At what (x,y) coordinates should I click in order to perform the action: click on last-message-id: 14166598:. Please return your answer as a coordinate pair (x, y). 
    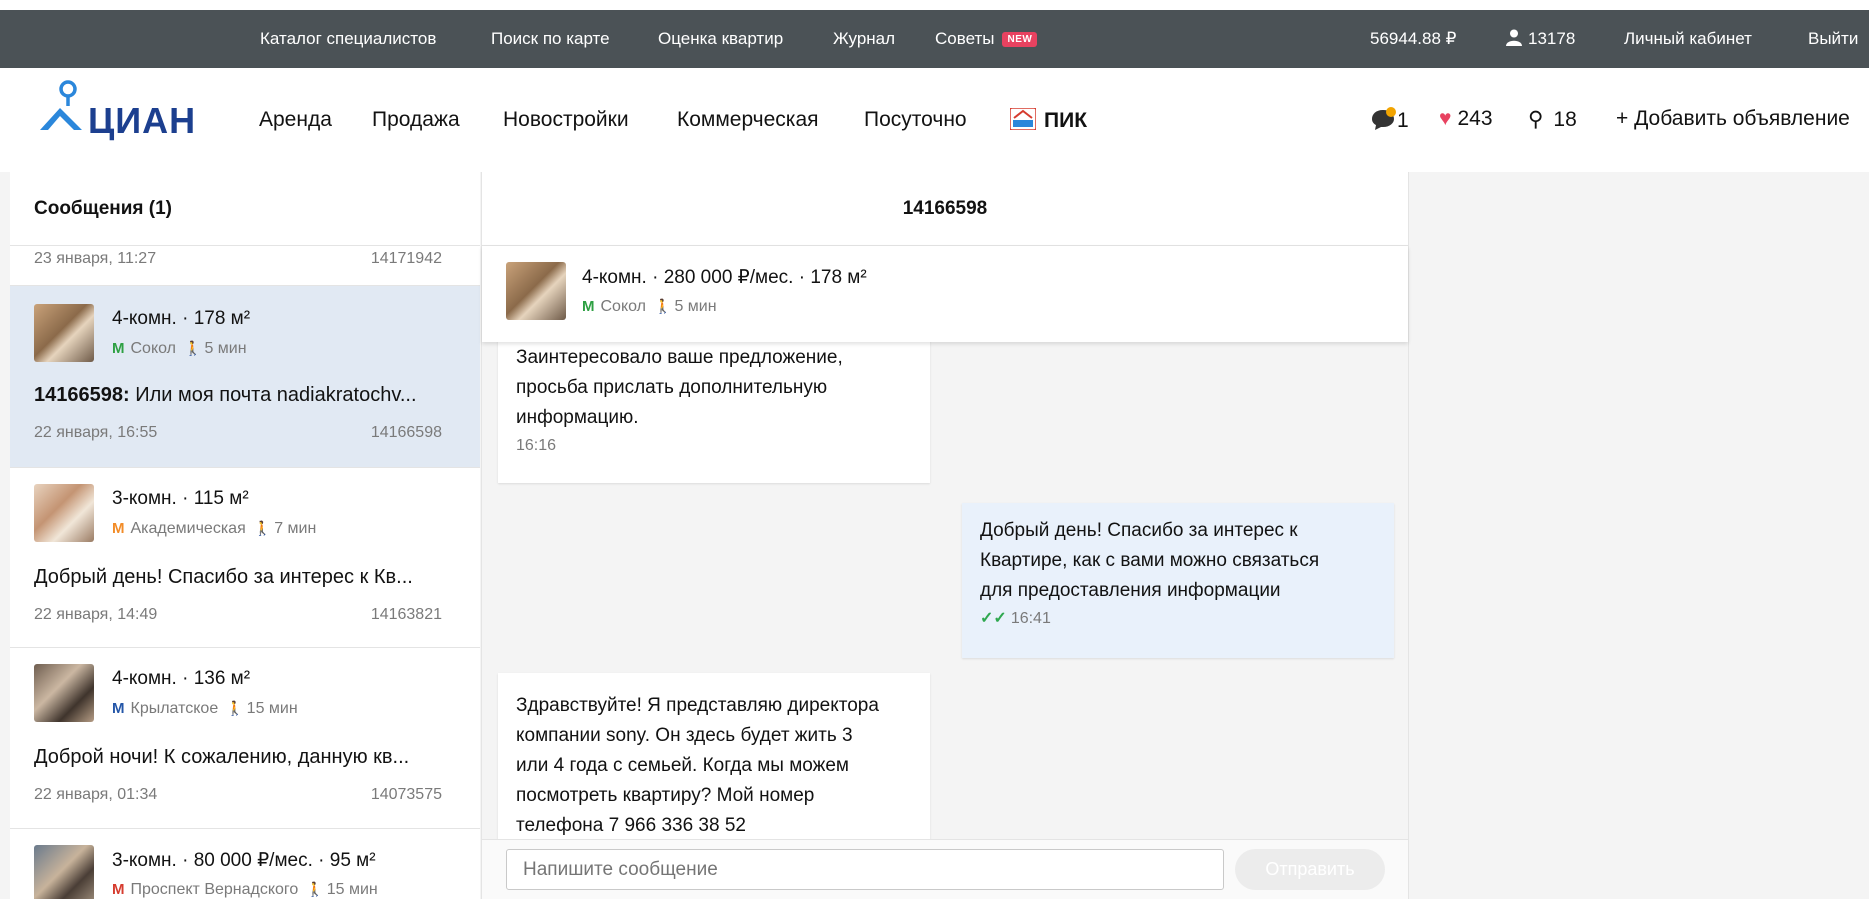
    Looking at the image, I should click on (82, 395).